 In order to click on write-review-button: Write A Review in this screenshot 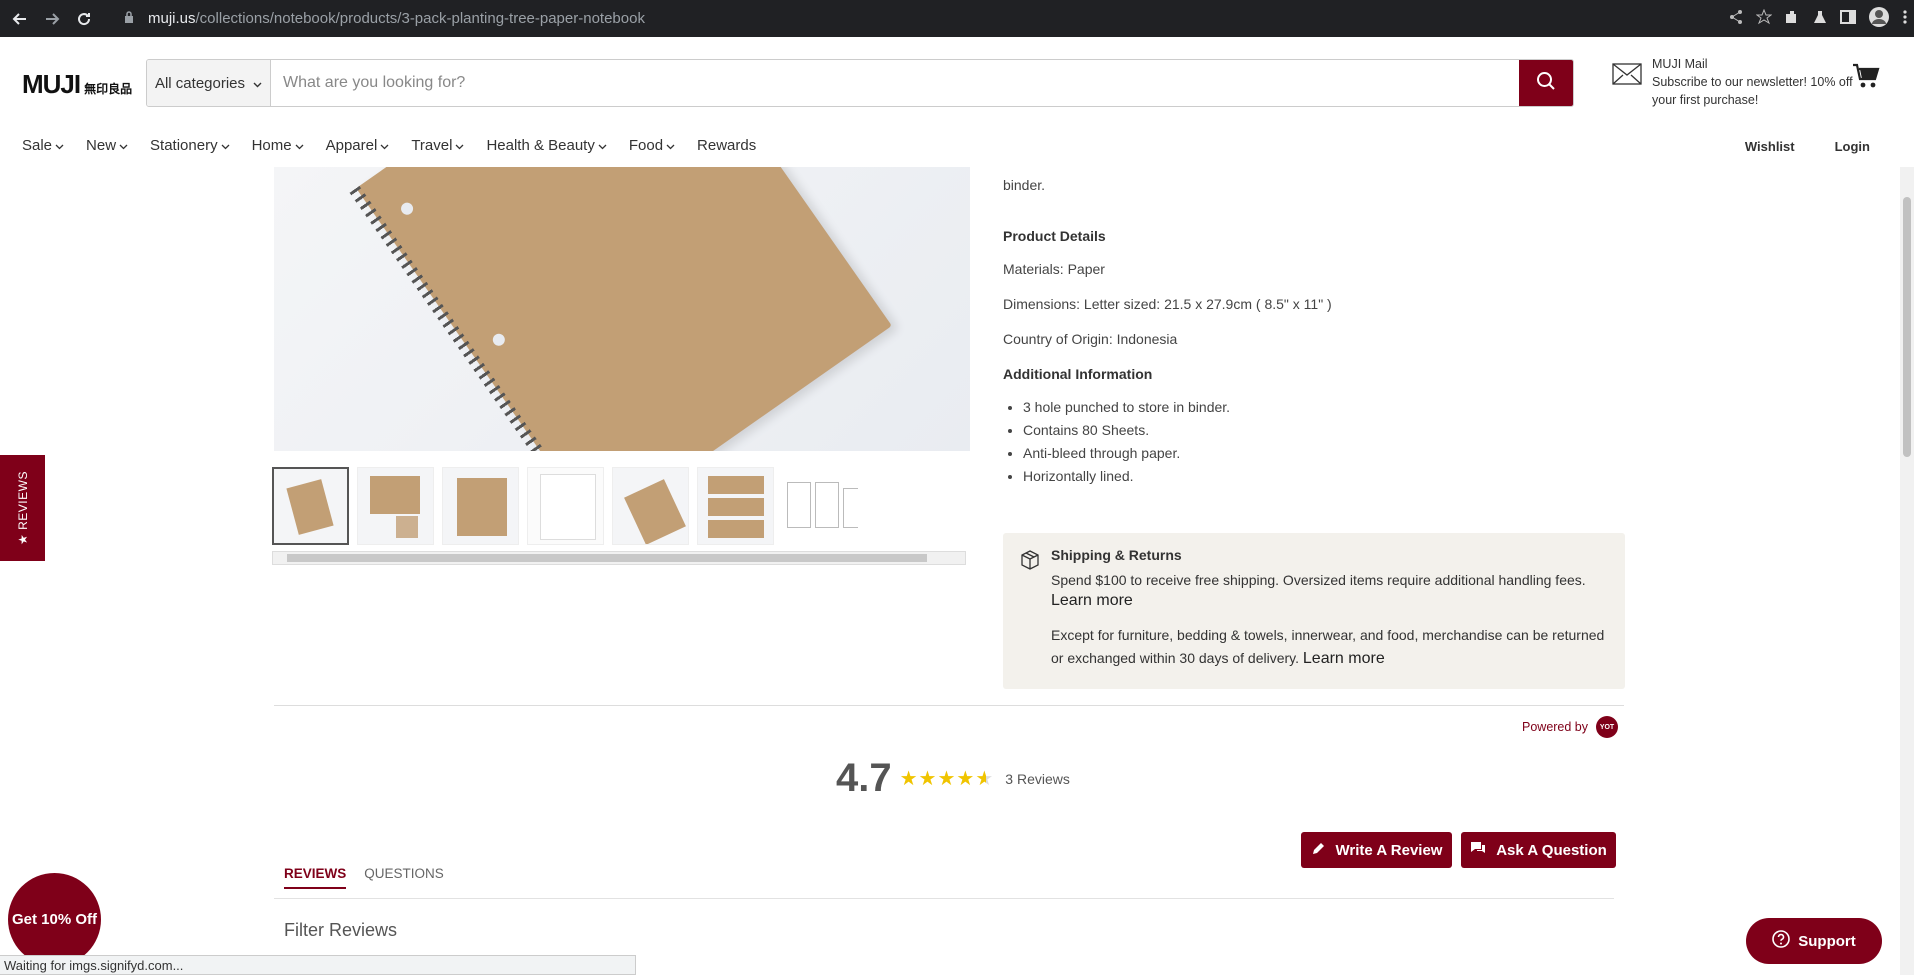, I will do `click(1376, 850)`.